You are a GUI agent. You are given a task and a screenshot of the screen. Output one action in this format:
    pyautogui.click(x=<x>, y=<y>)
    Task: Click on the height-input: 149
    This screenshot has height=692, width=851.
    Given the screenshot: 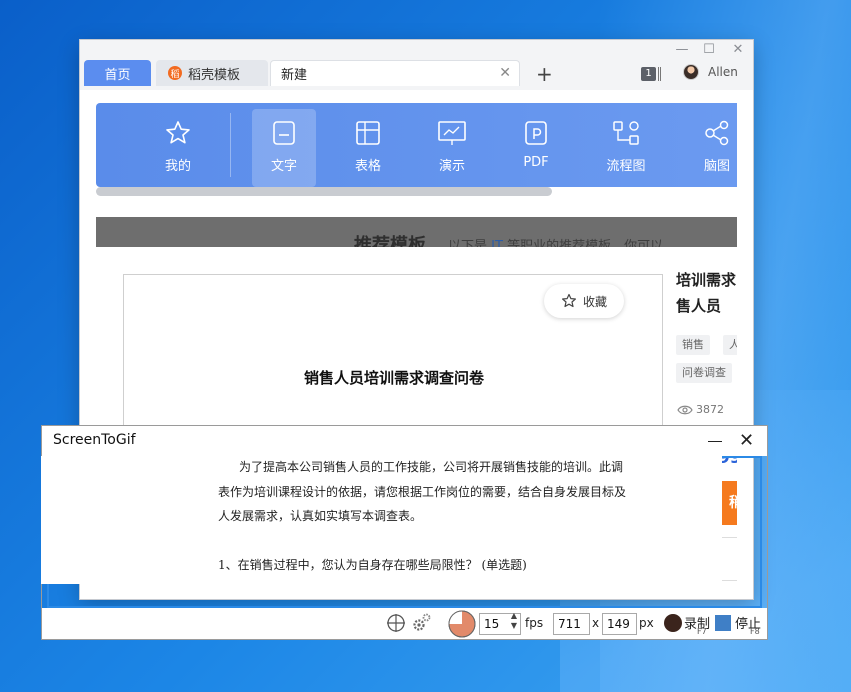 What is the action you would take?
    pyautogui.click(x=619, y=624)
    